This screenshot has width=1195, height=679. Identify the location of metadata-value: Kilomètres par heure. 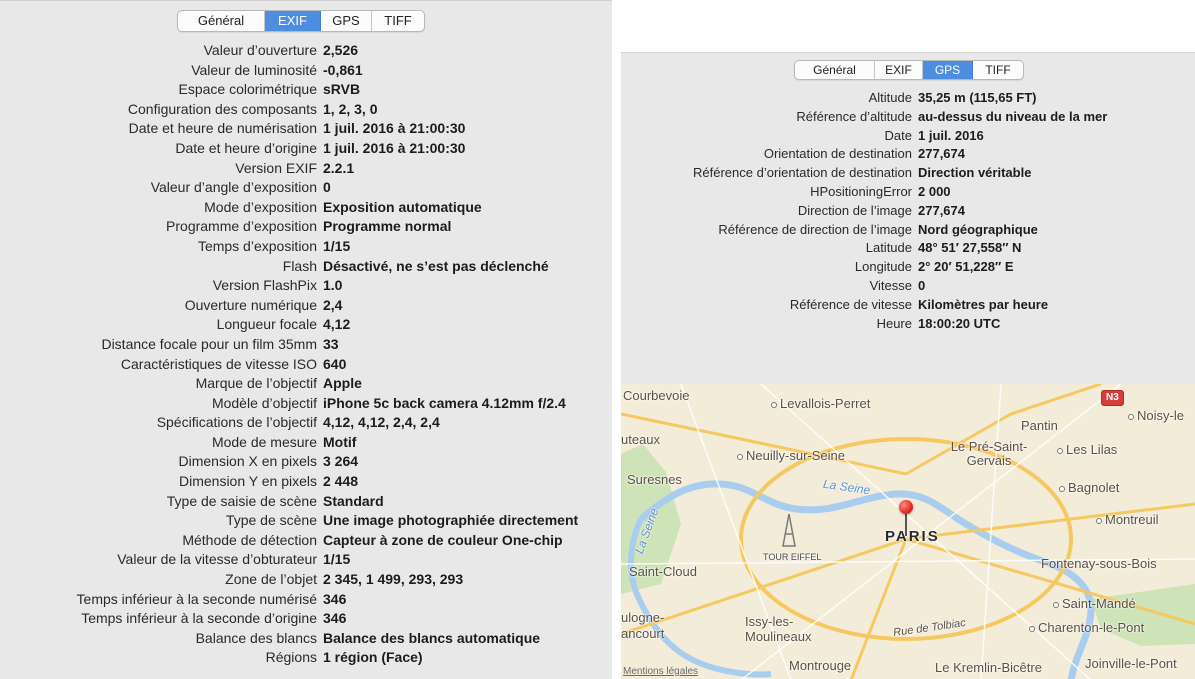
(983, 304).